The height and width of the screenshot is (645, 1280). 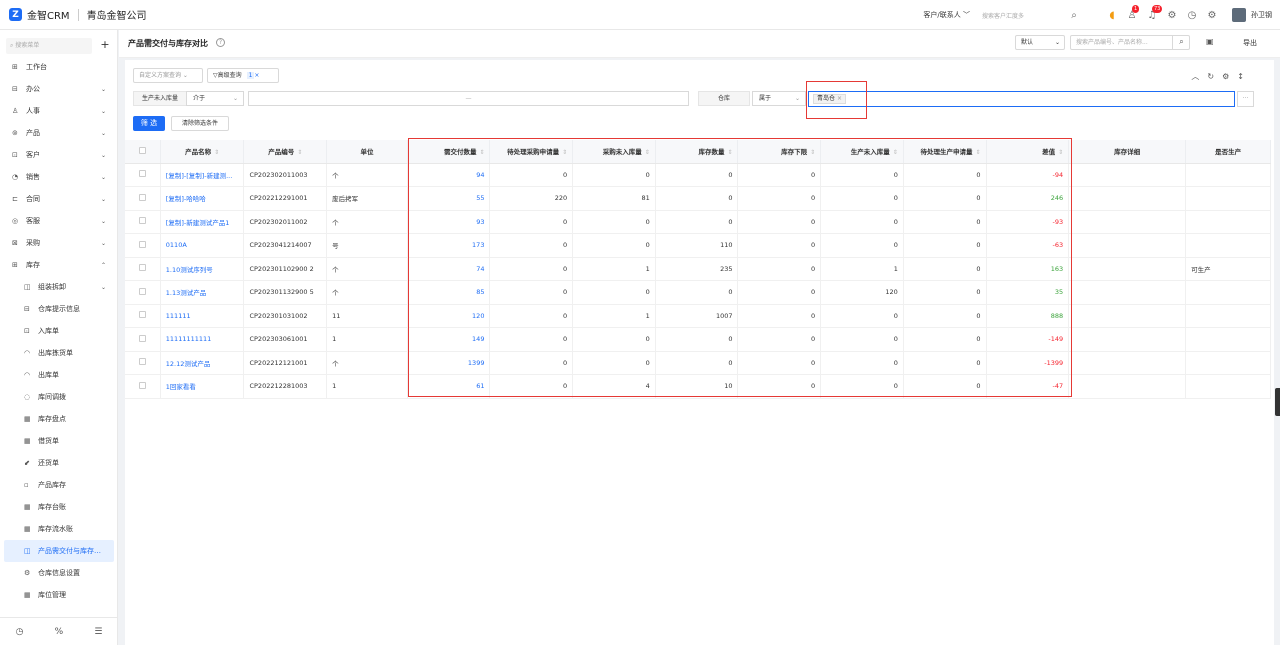 What do you see at coordinates (779, 152) in the screenshot?
I see `column-header: 库存下限 ⇕` at bounding box center [779, 152].